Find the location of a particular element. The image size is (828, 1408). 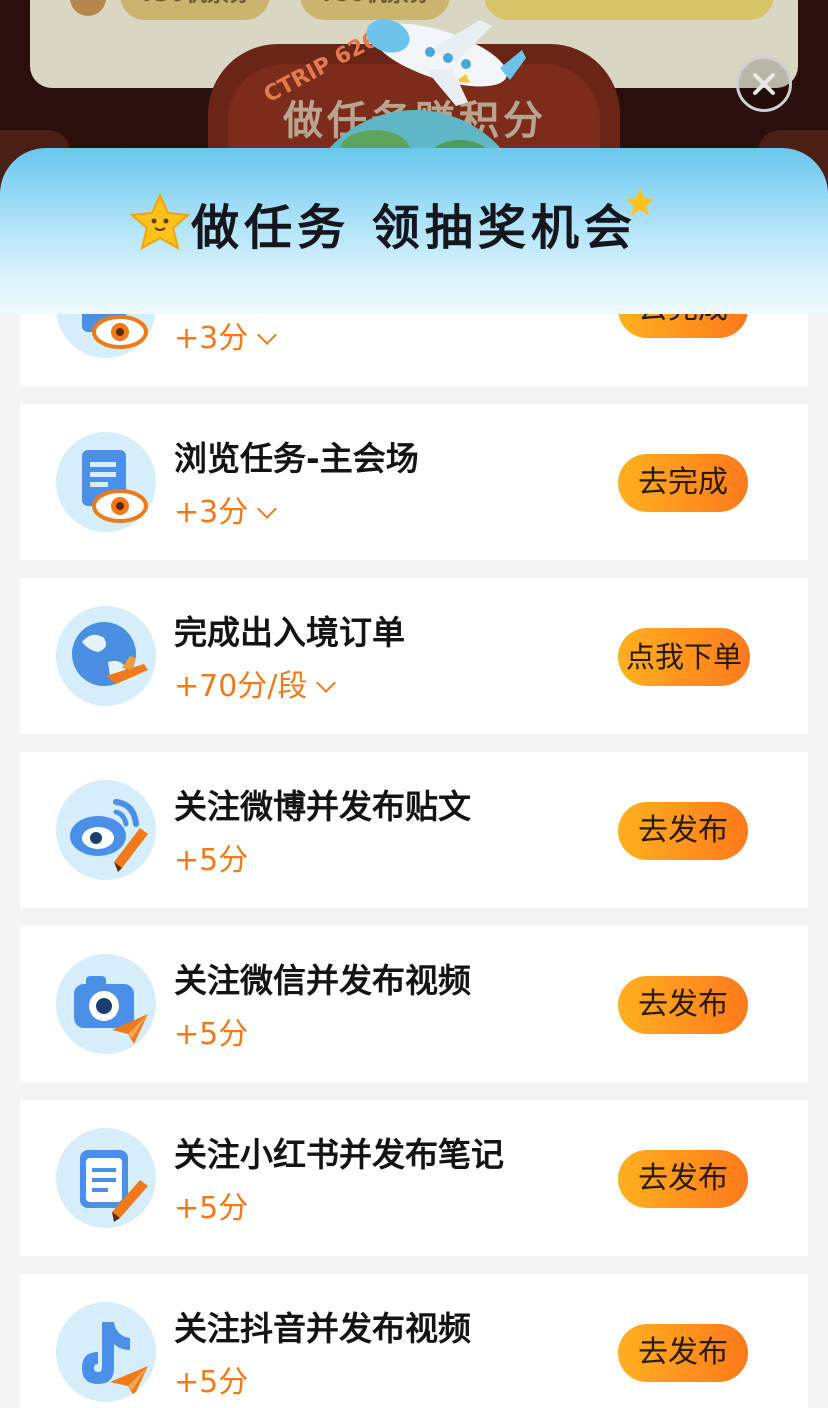

notepad-pencil-icon is located at coordinates (106, 1178).